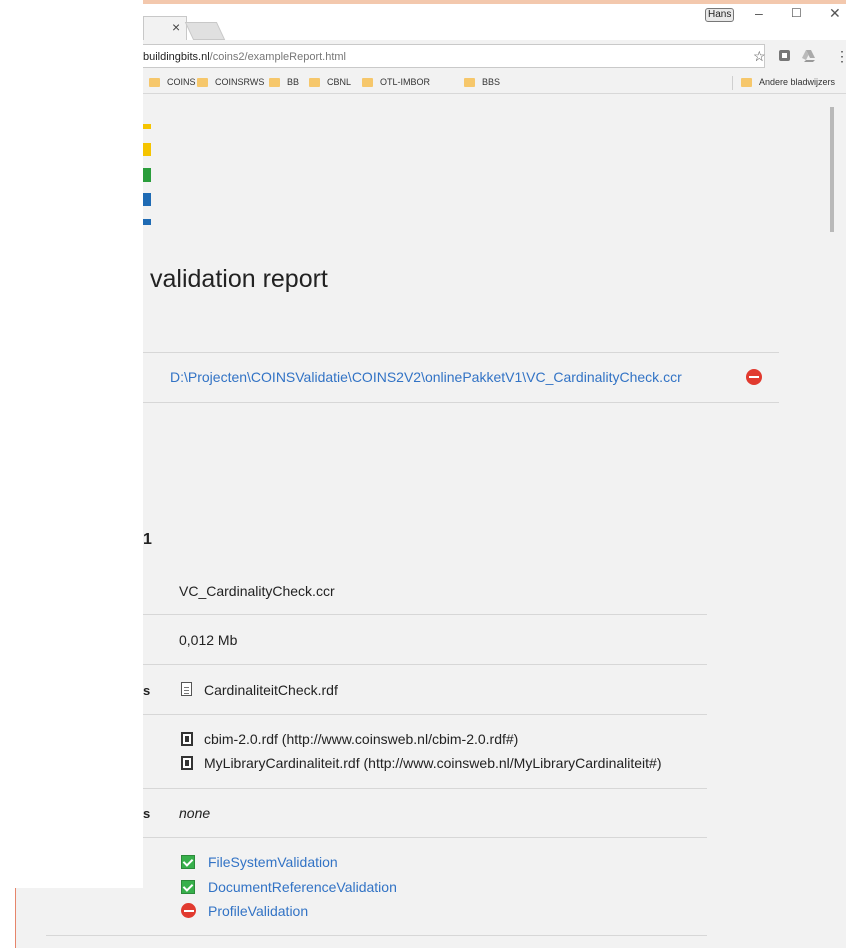 Image resolution: width=846 pixels, height=948 pixels. Describe the element at coordinates (176, 27) in the screenshot. I see `tab-close-icon: ×` at that location.